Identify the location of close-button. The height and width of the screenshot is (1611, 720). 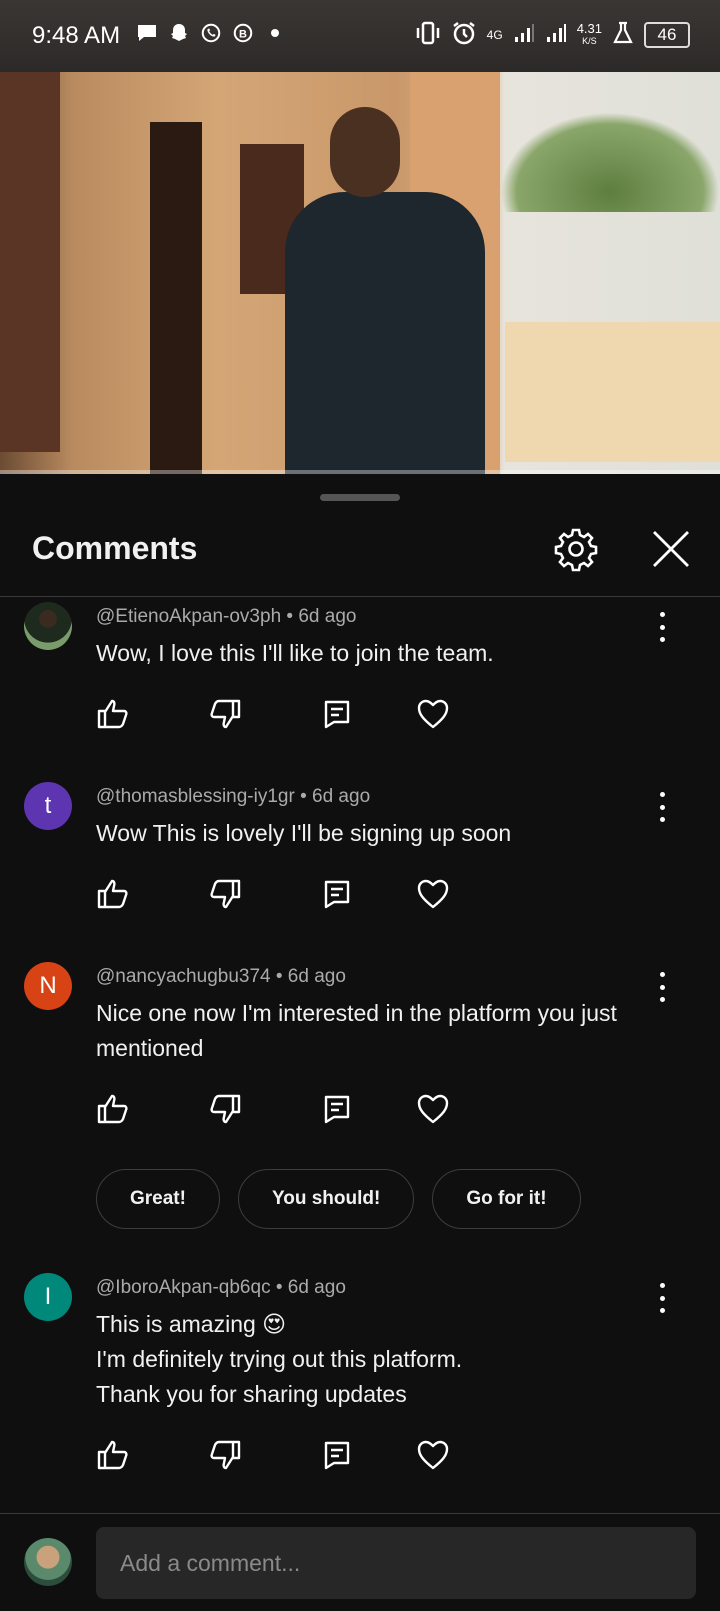
(671, 549).